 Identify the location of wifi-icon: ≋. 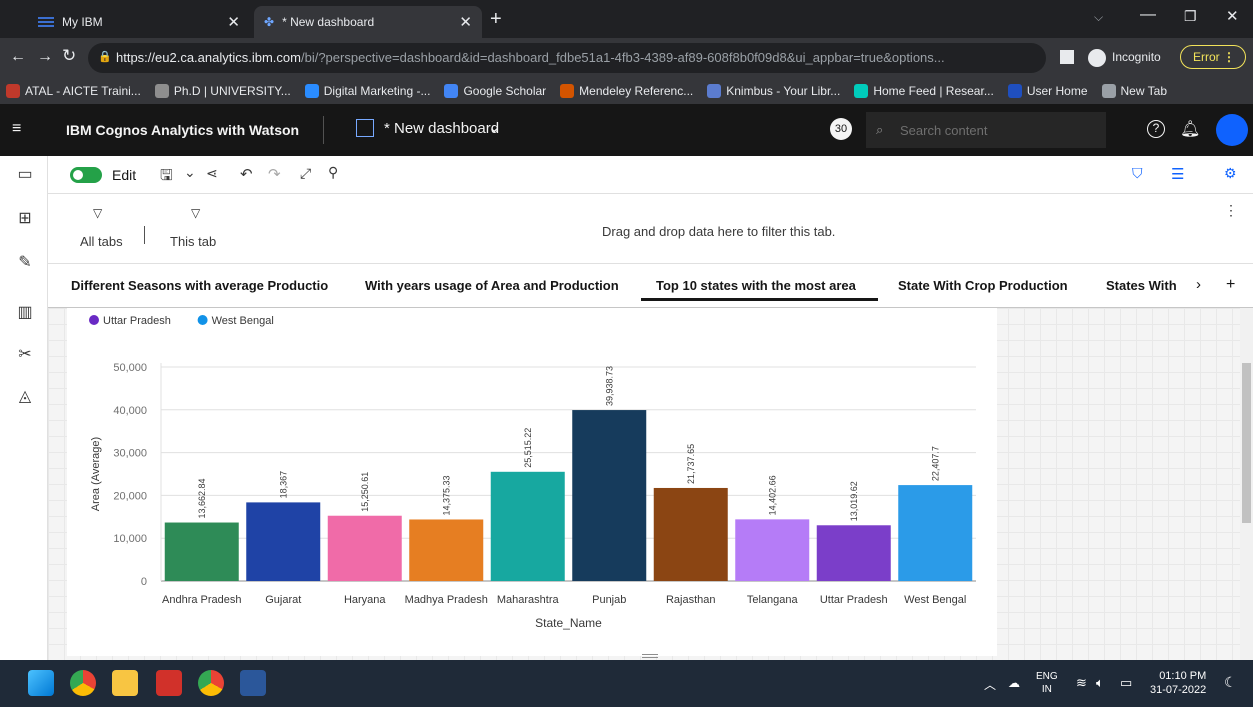
(1081, 683).